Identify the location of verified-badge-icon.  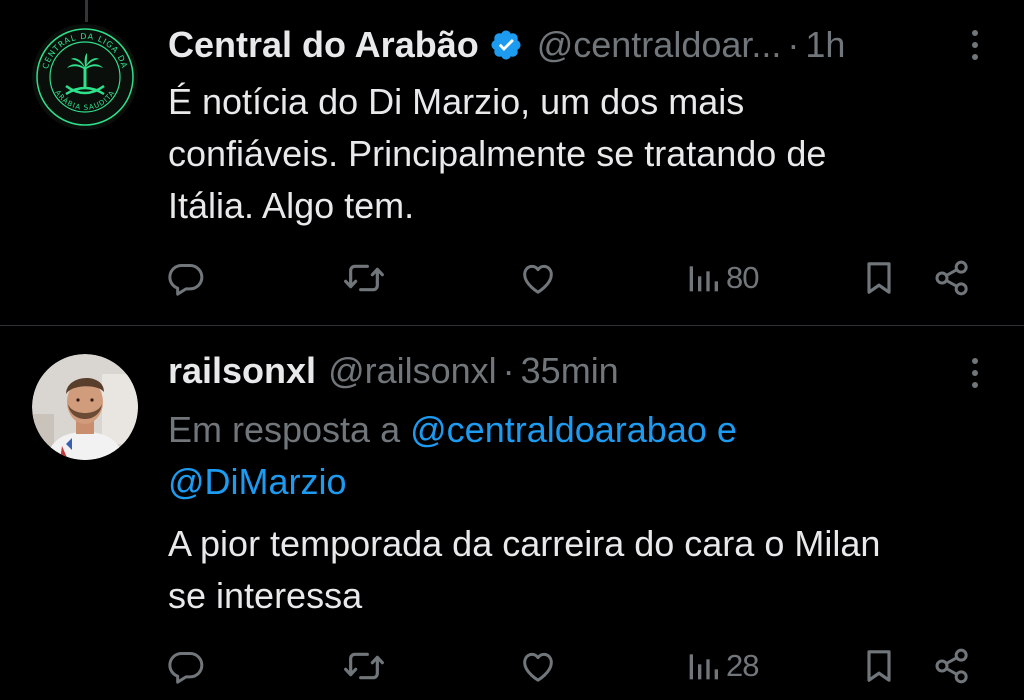
(506, 45).